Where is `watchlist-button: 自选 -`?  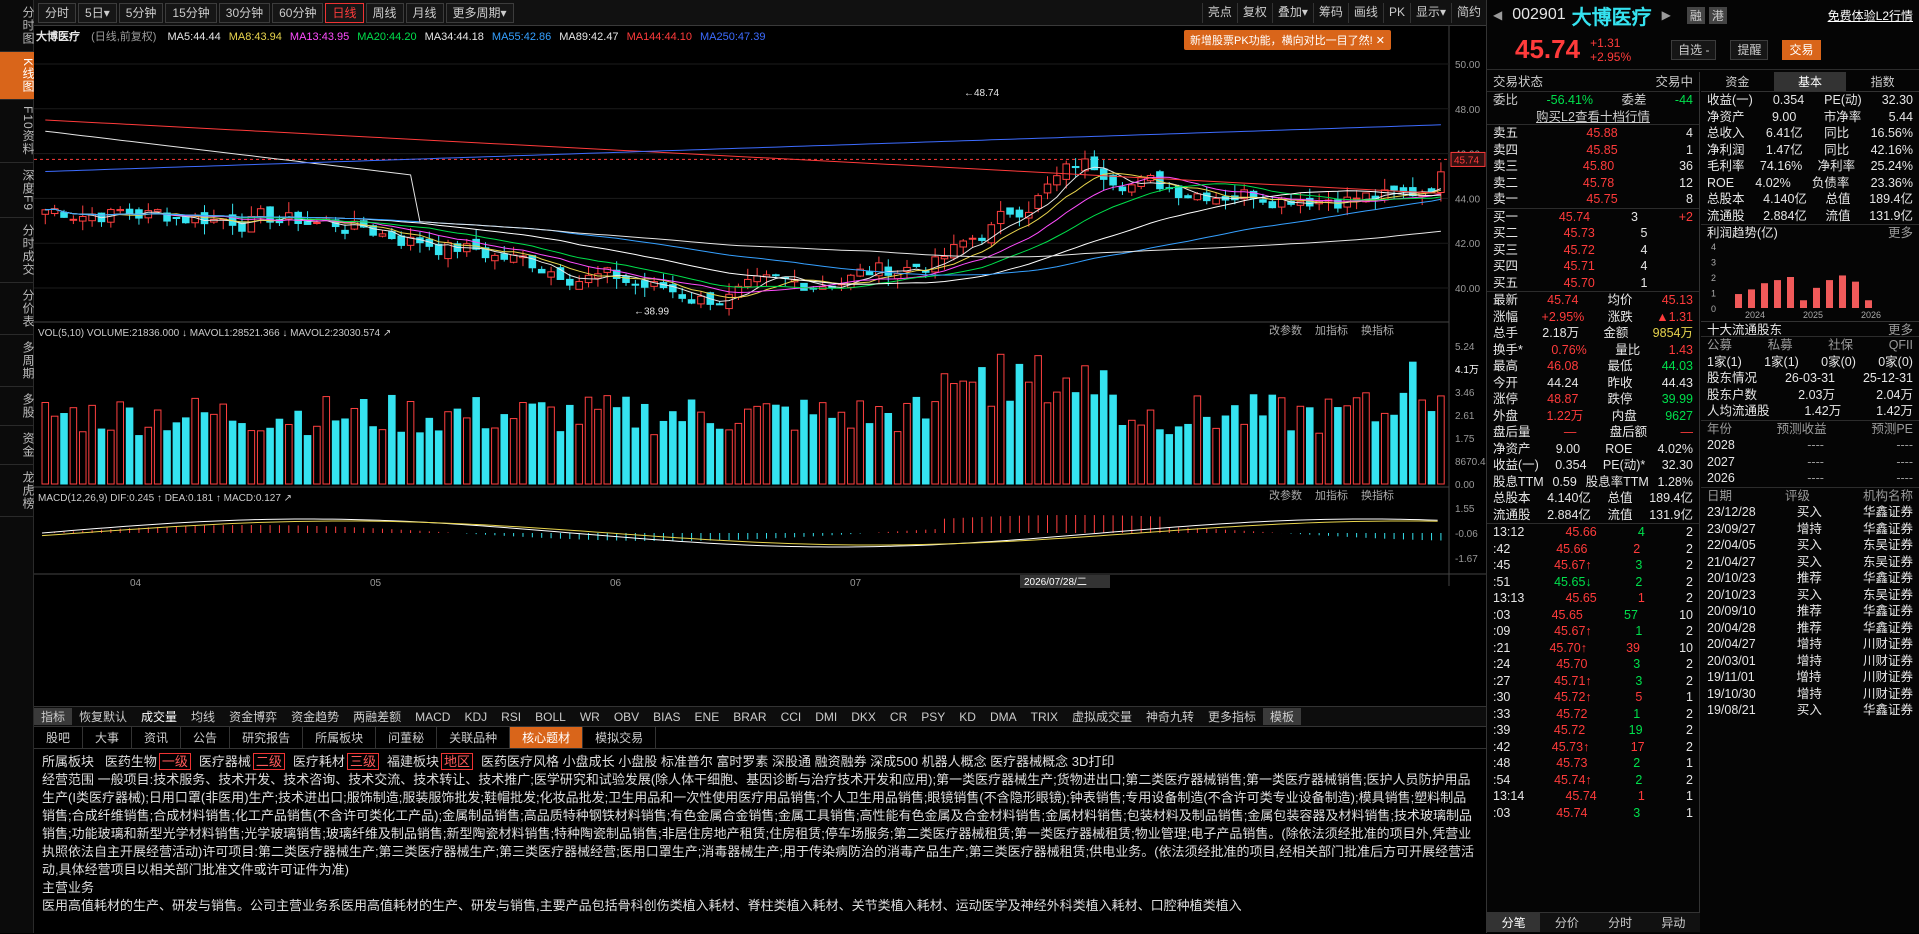
watchlist-button: 自选 - is located at coordinates (1694, 49).